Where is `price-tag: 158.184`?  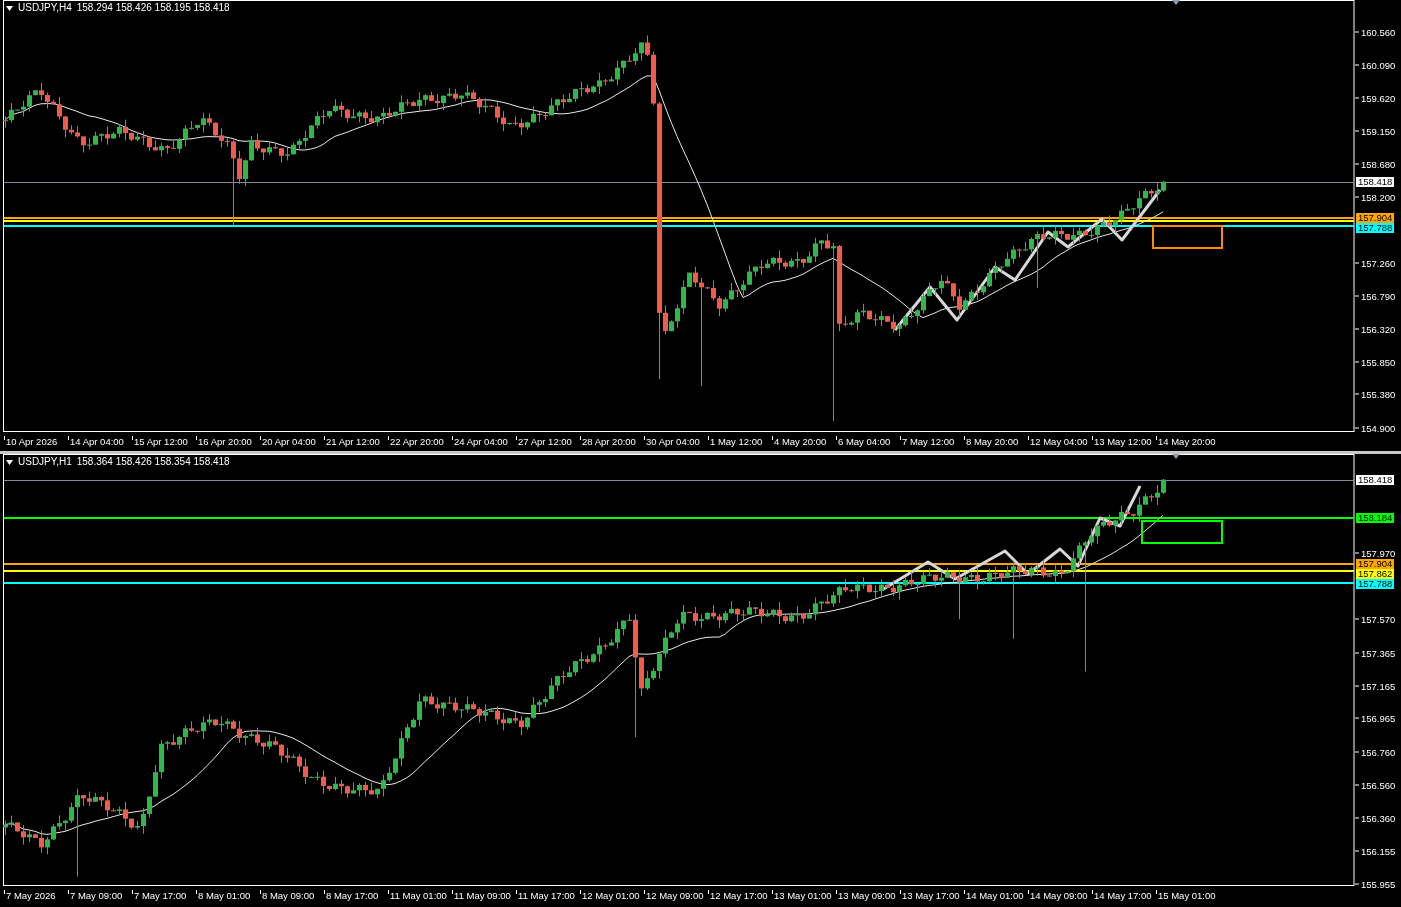
price-tag: 158.184 is located at coordinates (1375, 518).